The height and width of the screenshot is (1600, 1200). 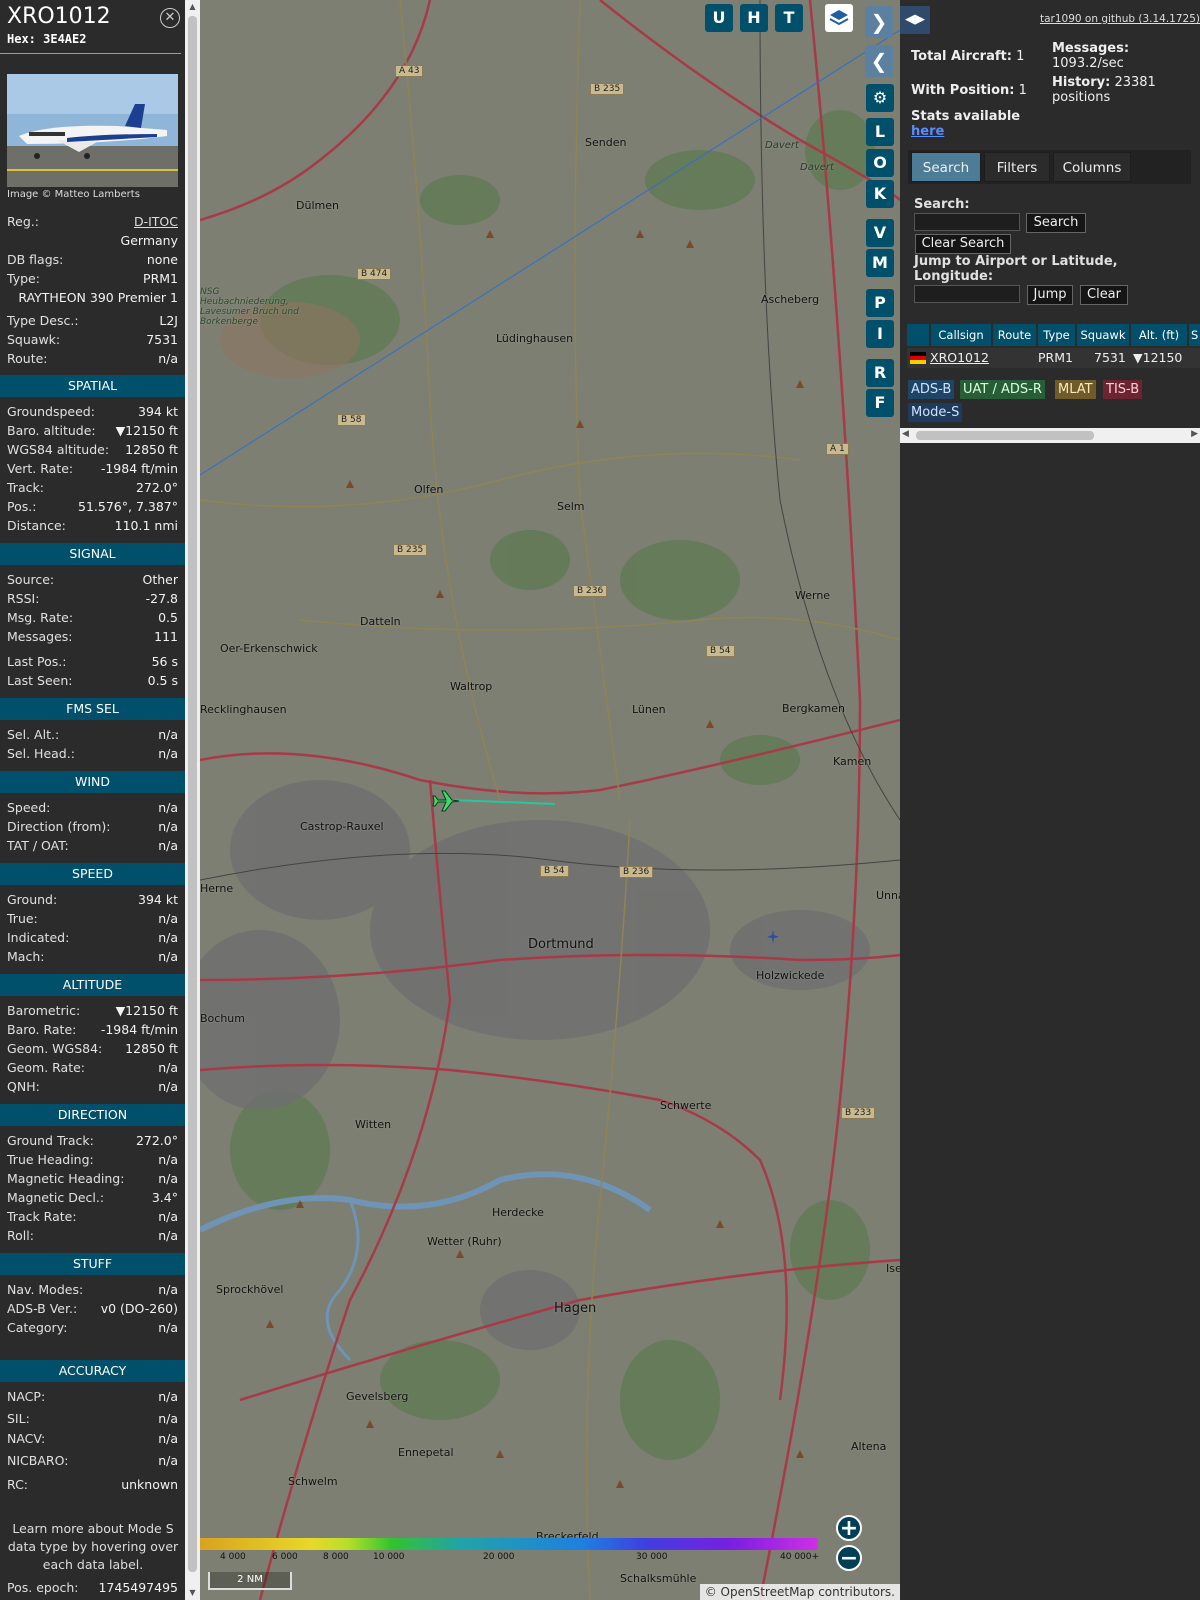 What do you see at coordinates (879, 61) in the screenshot?
I see `chevron-left-icon: ❮` at bounding box center [879, 61].